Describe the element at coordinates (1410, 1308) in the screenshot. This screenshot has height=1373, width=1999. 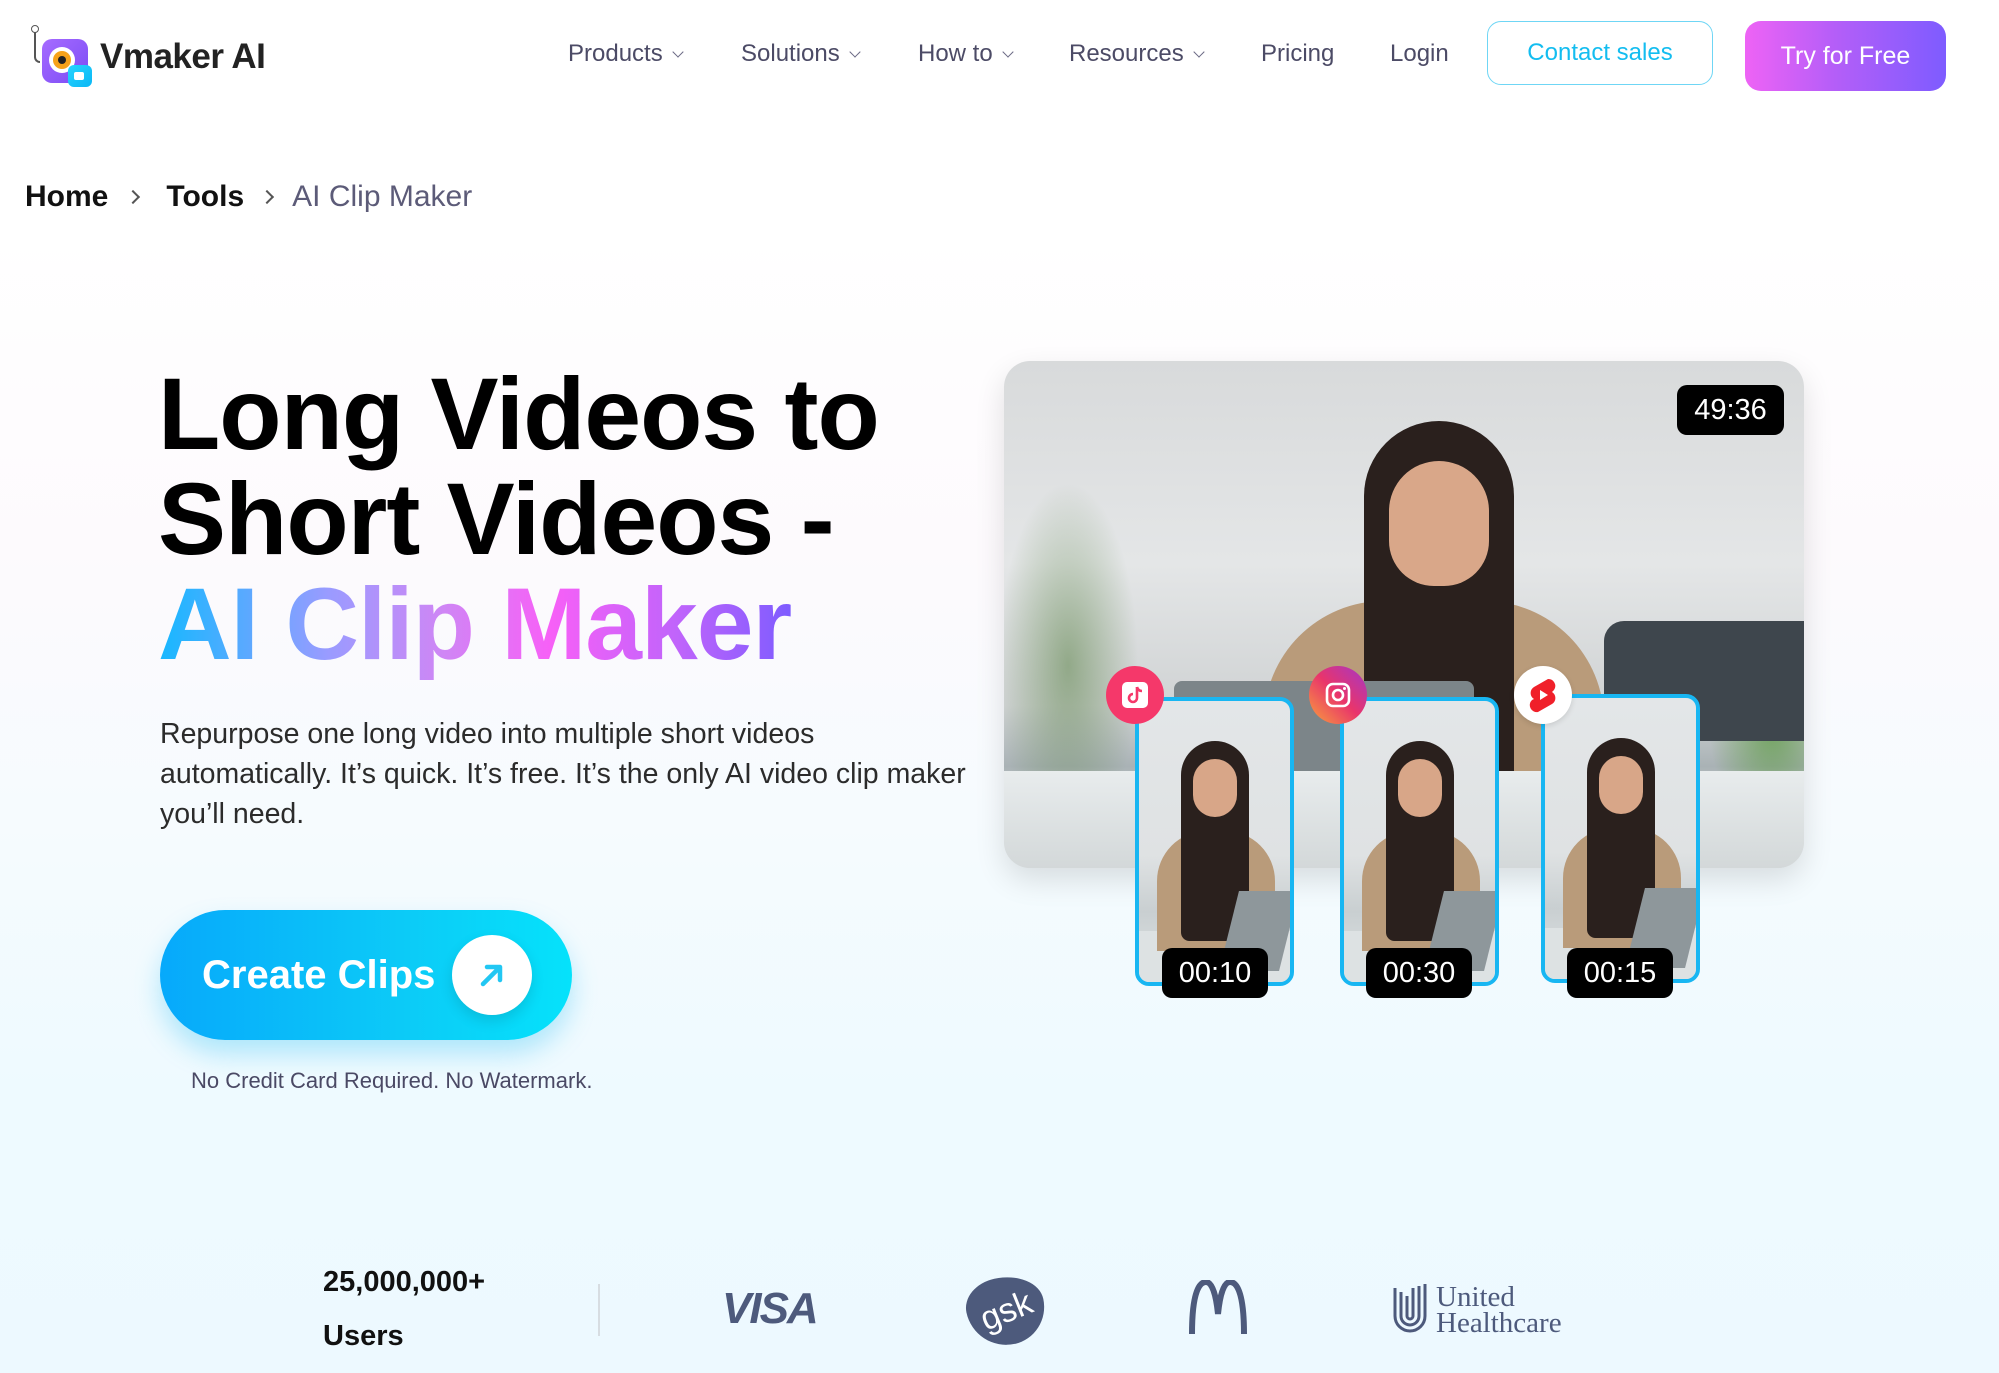
I see `united-healthcare-mark-icon` at that location.